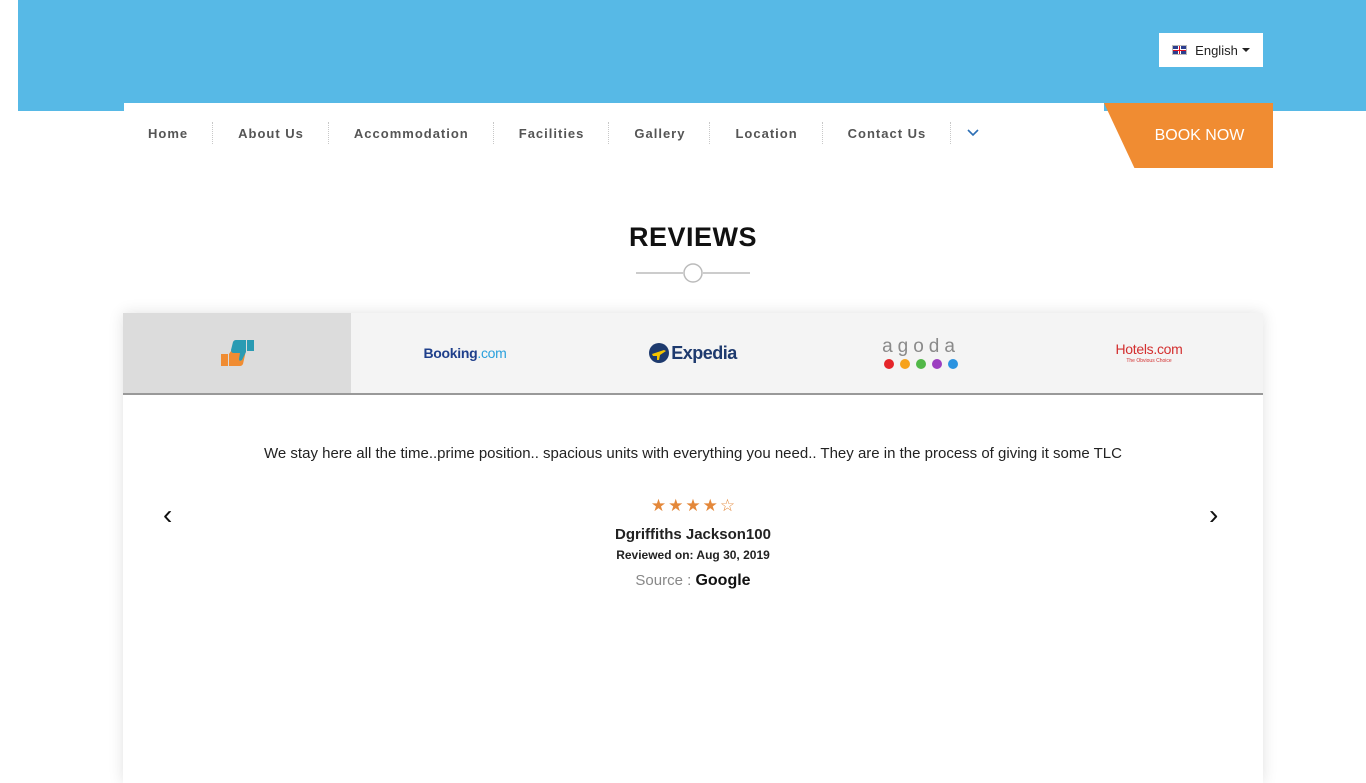 The width and height of the screenshot is (1366, 783). What do you see at coordinates (1199, 135) in the screenshot?
I see `book-now-label: BOOK NOW` at bounding box center [1199, 135].